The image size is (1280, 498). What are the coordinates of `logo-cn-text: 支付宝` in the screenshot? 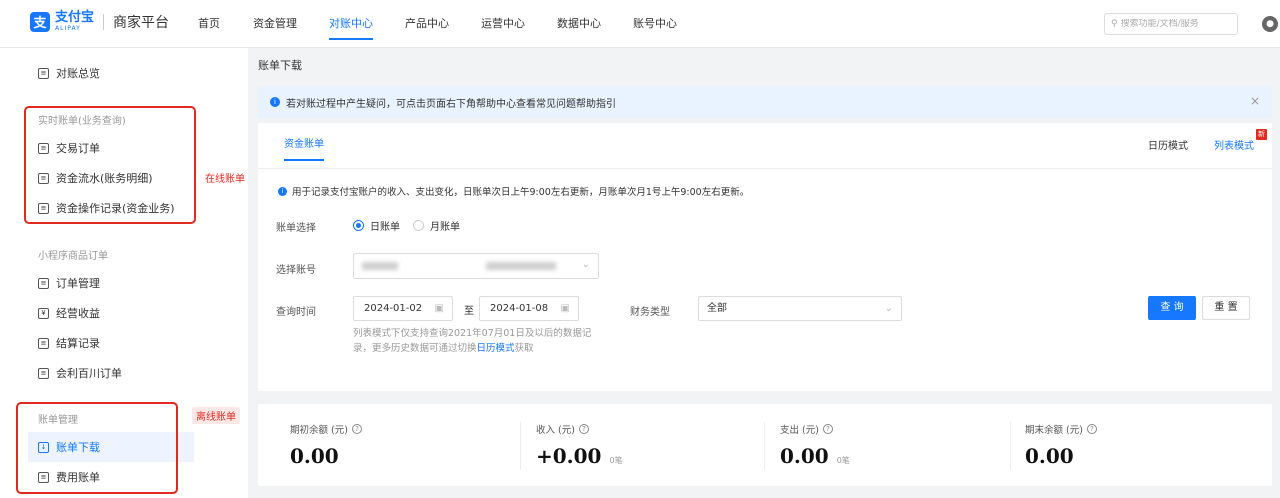 It's located at (75, 17).